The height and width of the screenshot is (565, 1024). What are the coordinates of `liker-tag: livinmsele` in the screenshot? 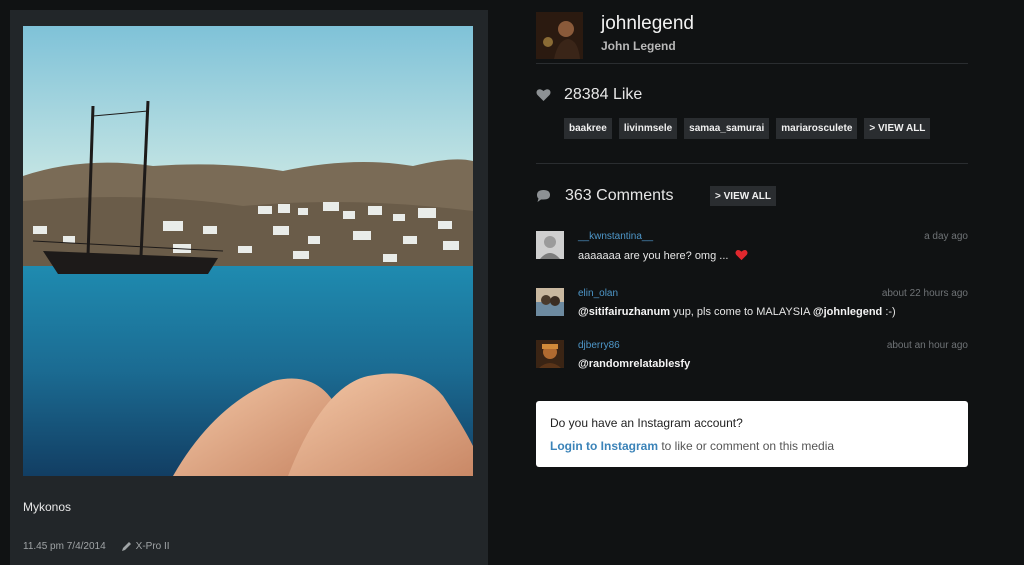 It's located at (648, 128).